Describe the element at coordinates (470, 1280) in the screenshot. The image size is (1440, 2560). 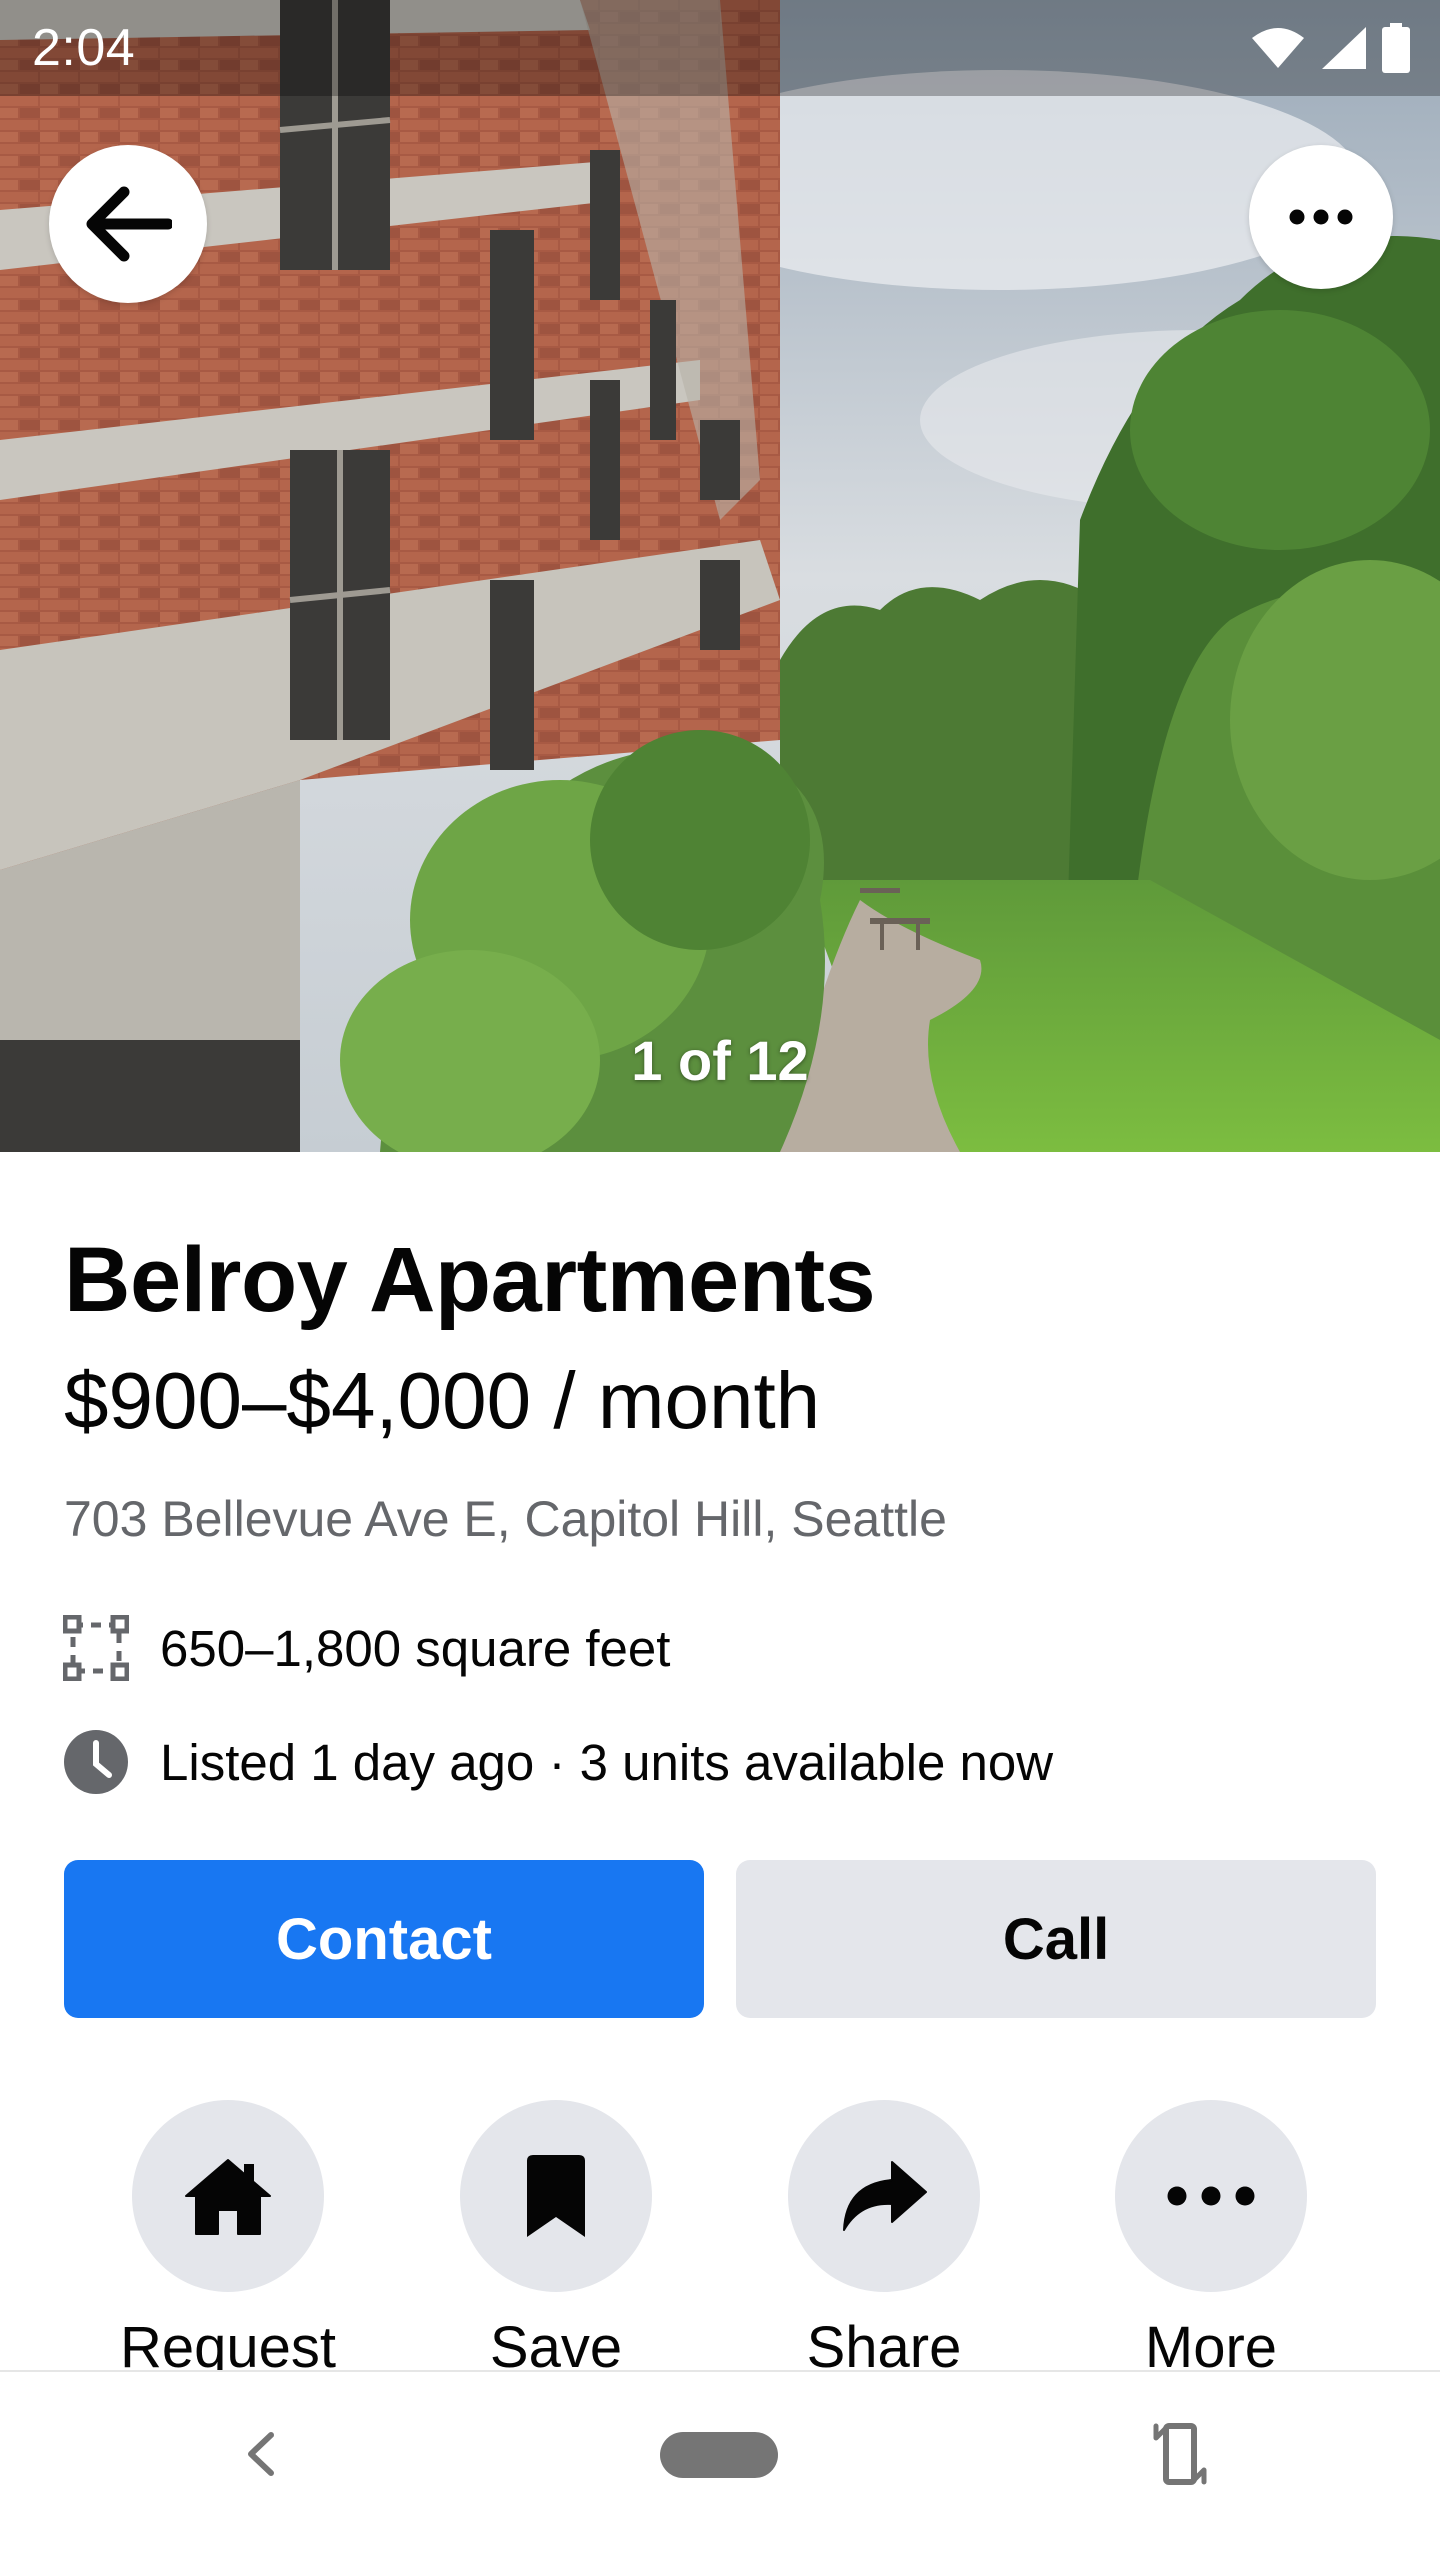
I see `listing-title: Belroy Apartments` at that location.